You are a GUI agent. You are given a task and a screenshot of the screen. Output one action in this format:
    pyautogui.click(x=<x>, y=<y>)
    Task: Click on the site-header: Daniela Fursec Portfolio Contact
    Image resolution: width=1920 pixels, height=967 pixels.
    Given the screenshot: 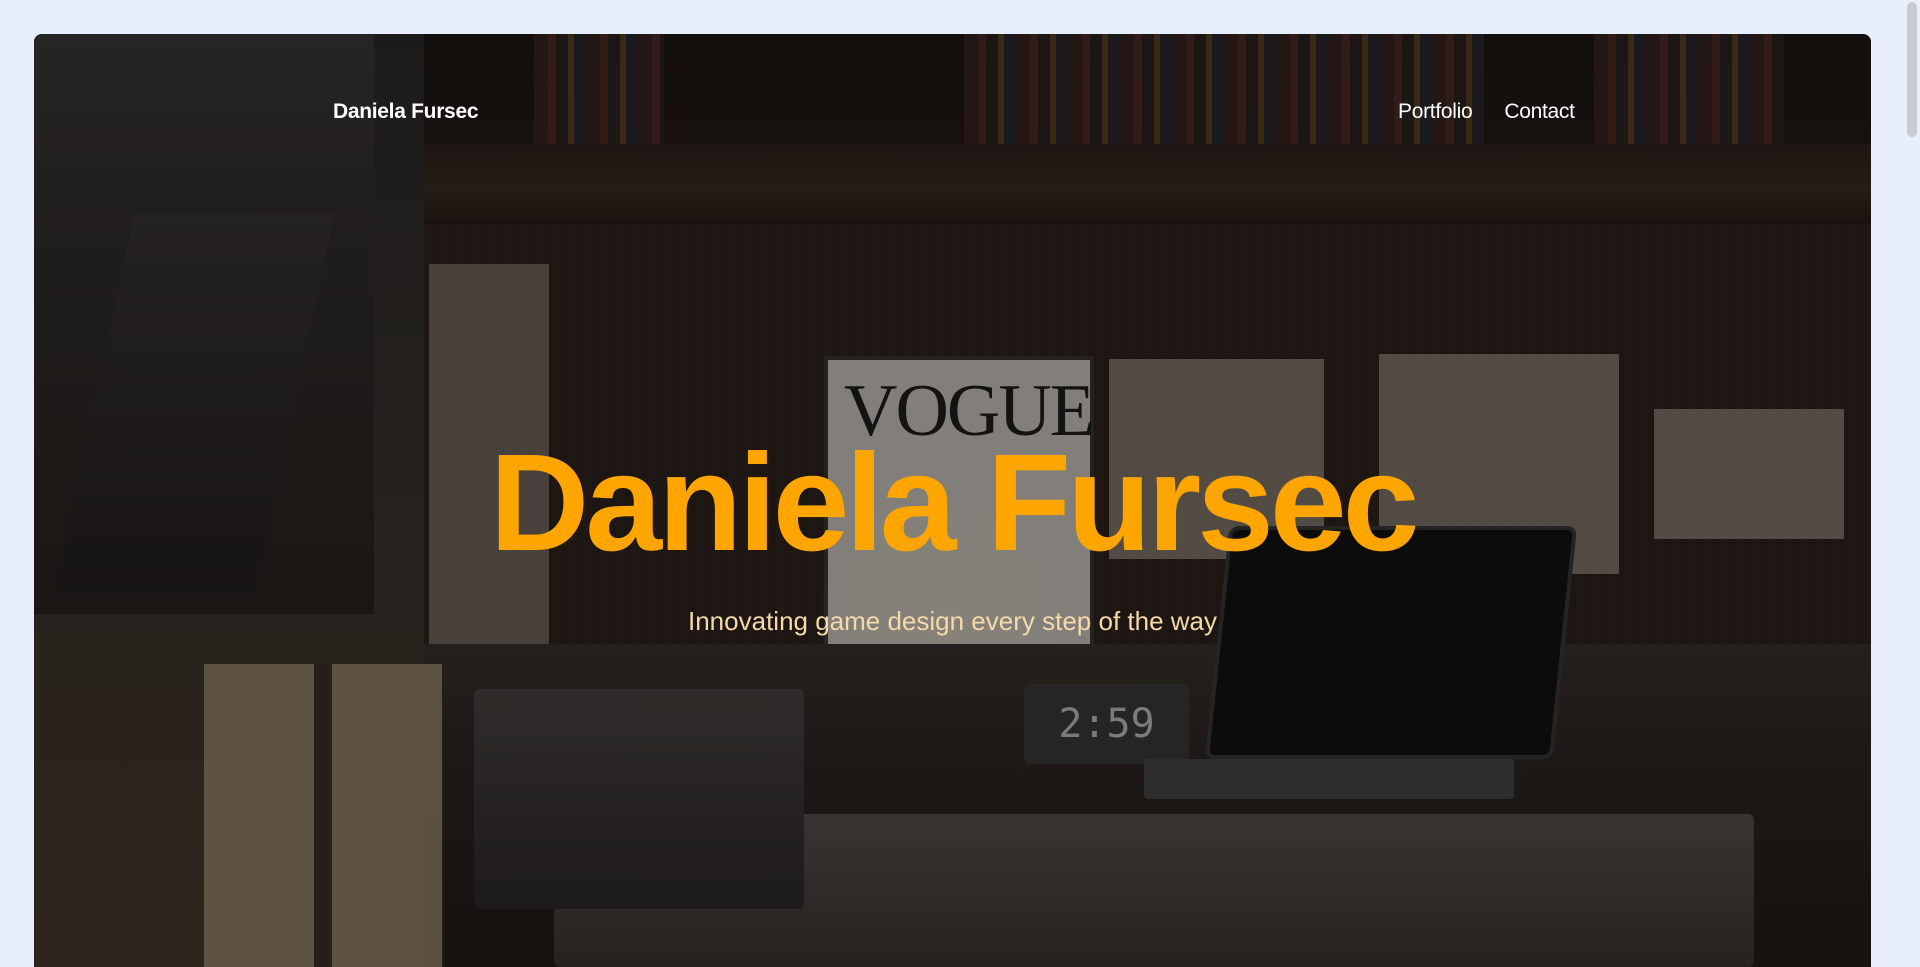 What is the action you would take?
    pyautogui.click(x=952, y=79)
    